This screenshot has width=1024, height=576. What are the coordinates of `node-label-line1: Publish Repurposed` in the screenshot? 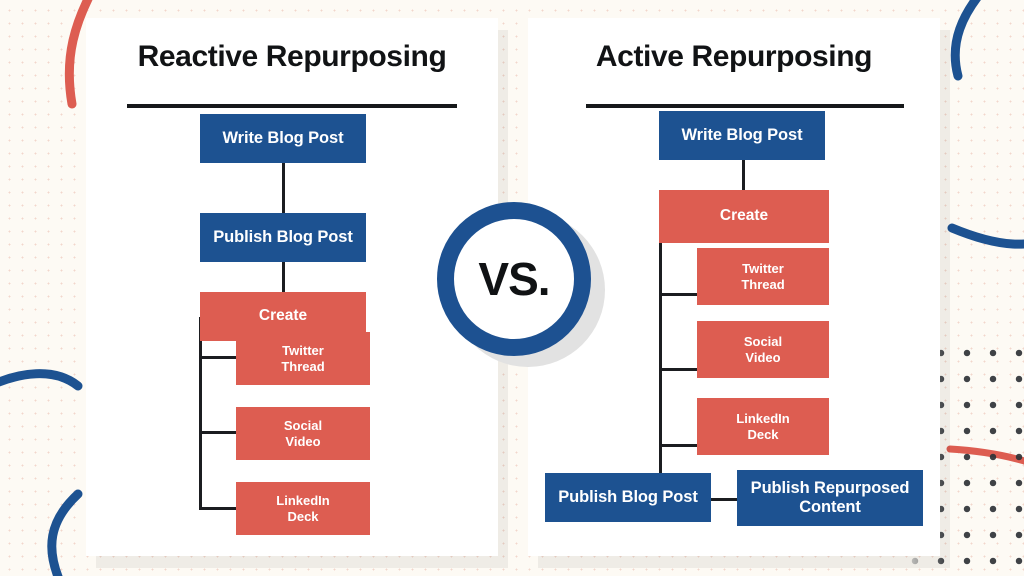 It's located at (830, 487).